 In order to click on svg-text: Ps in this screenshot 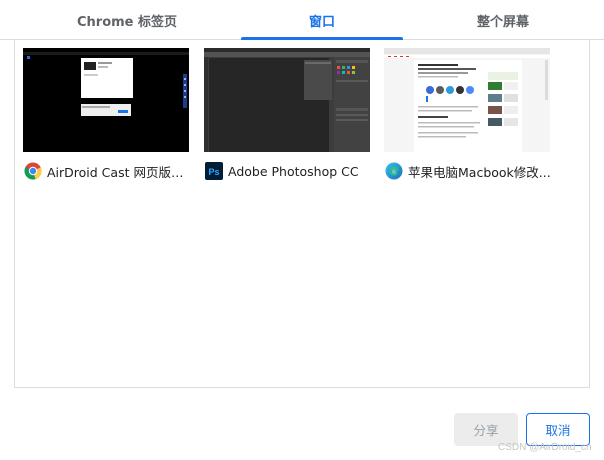, I will do `click(213, 172)`.